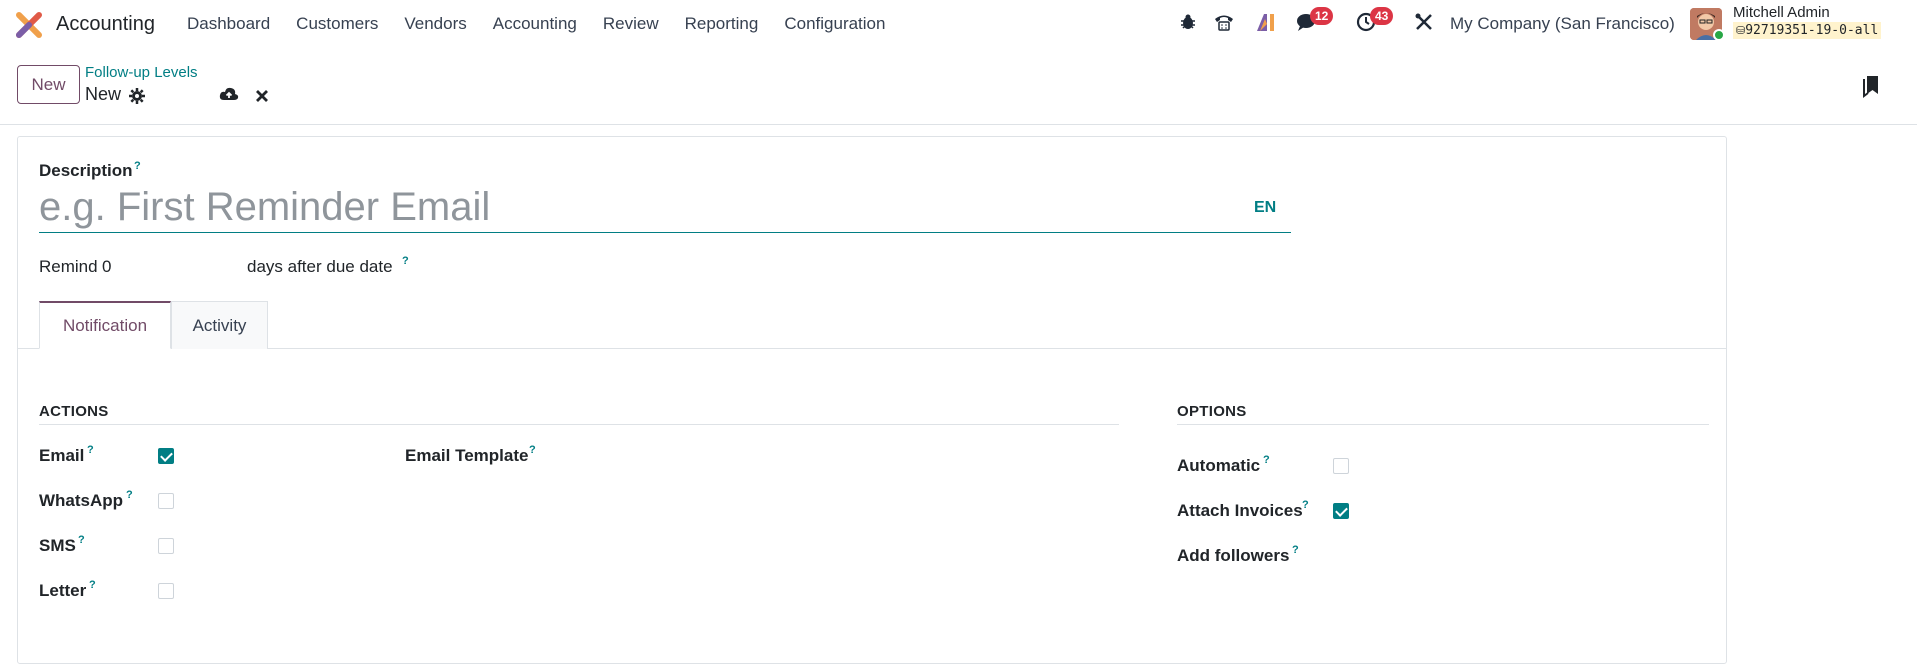 The image size is (1917, 668). Describe the element at coordinates (105, 24) in the screenshot. I see `app-name: Accounting` at that location.